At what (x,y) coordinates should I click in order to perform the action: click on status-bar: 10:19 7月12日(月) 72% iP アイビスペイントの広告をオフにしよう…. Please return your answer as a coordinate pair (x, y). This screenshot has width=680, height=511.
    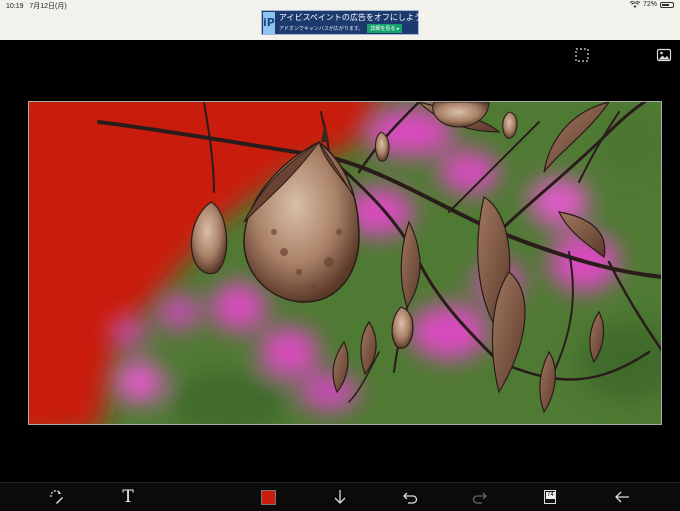
    Looking at the image, I should click on (340, 20).